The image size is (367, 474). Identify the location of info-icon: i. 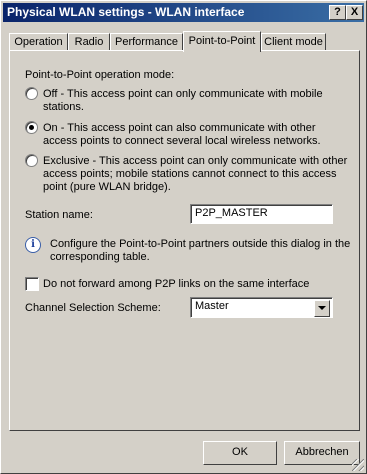
(33, 245).